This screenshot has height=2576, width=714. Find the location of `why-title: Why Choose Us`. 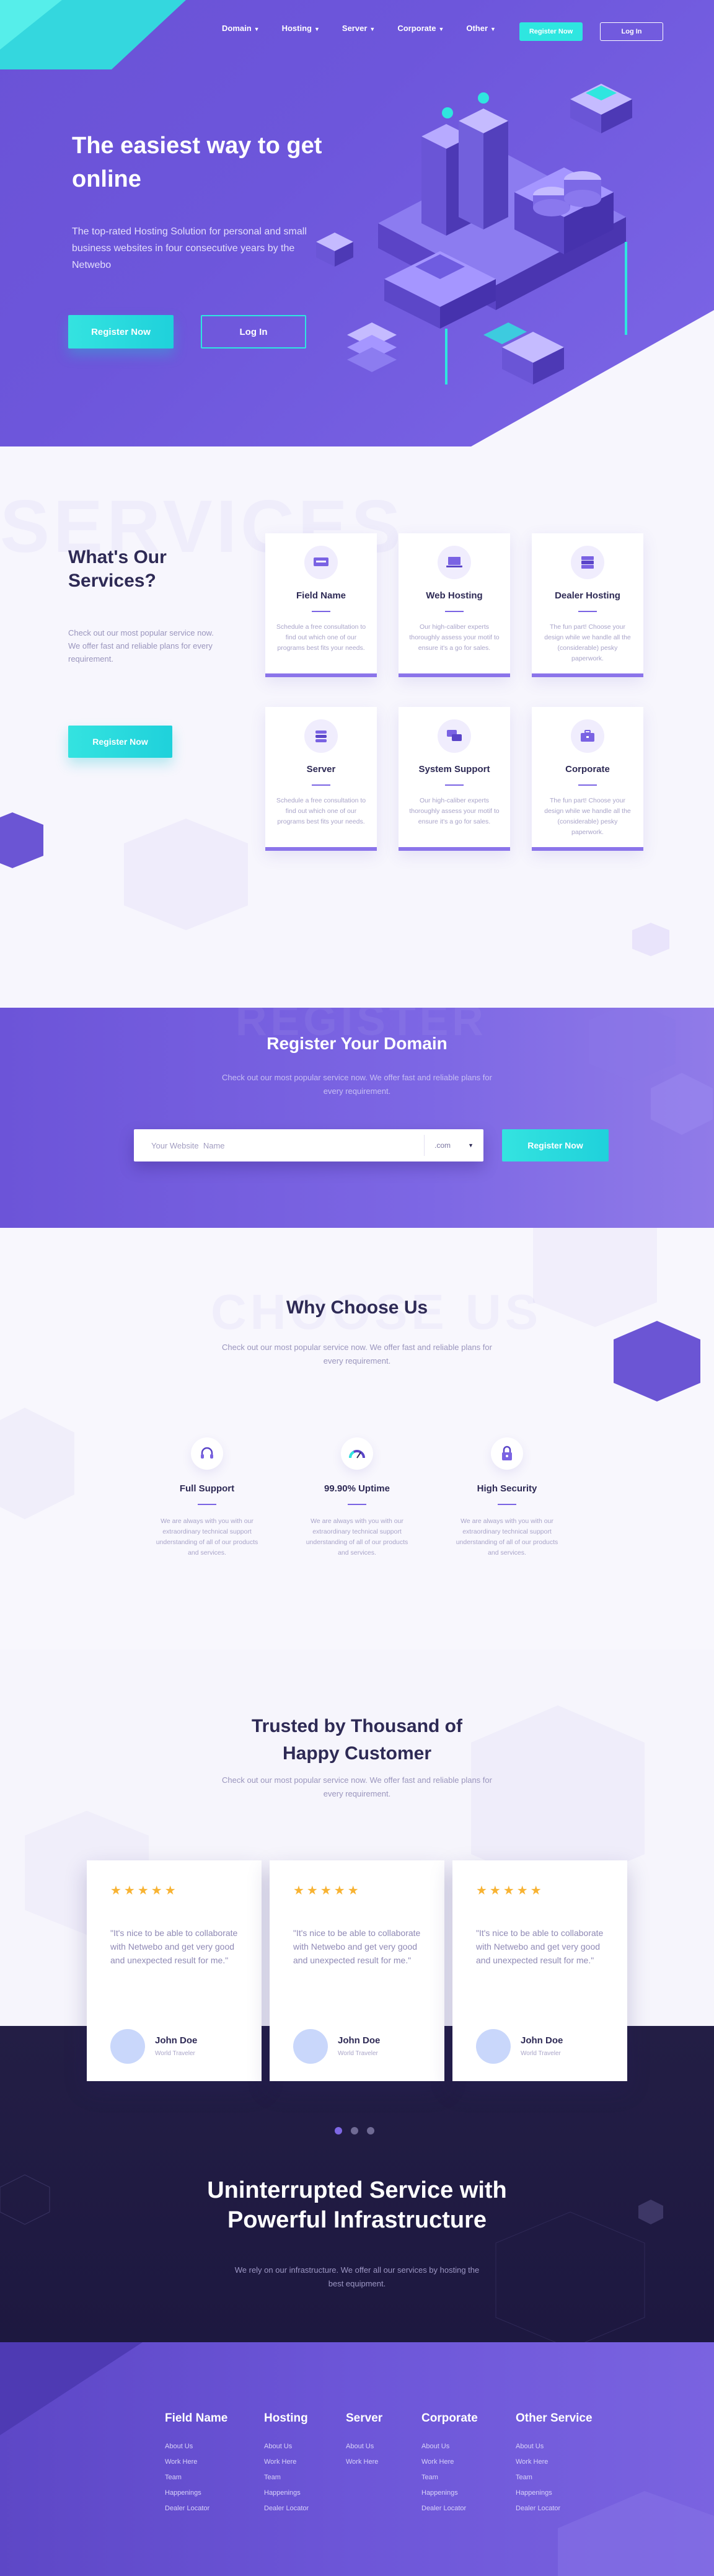

why-title: Why Choose Us is located at coordinates (357, 1307).